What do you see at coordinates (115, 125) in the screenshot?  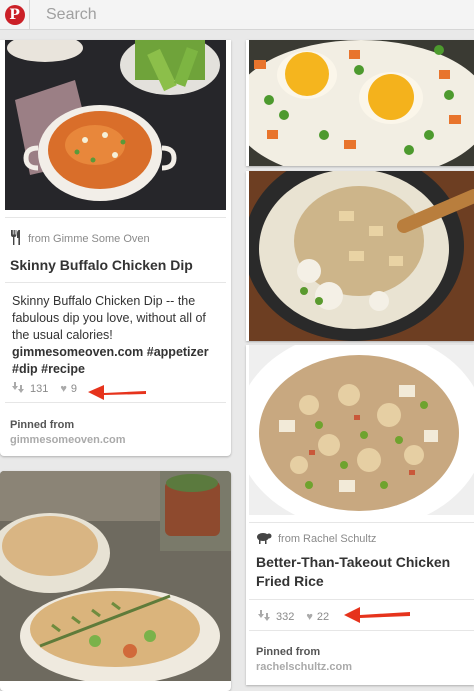 I see `pin-image-buffalo-dip` at bounding box center [115, 125].